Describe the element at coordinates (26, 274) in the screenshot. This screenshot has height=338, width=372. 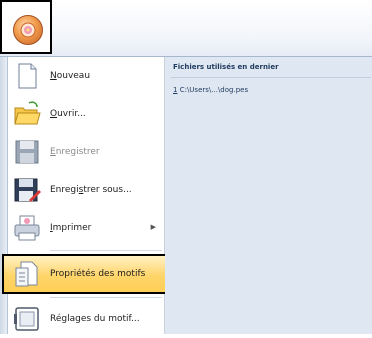
I see `design-properties-icon` at that location.